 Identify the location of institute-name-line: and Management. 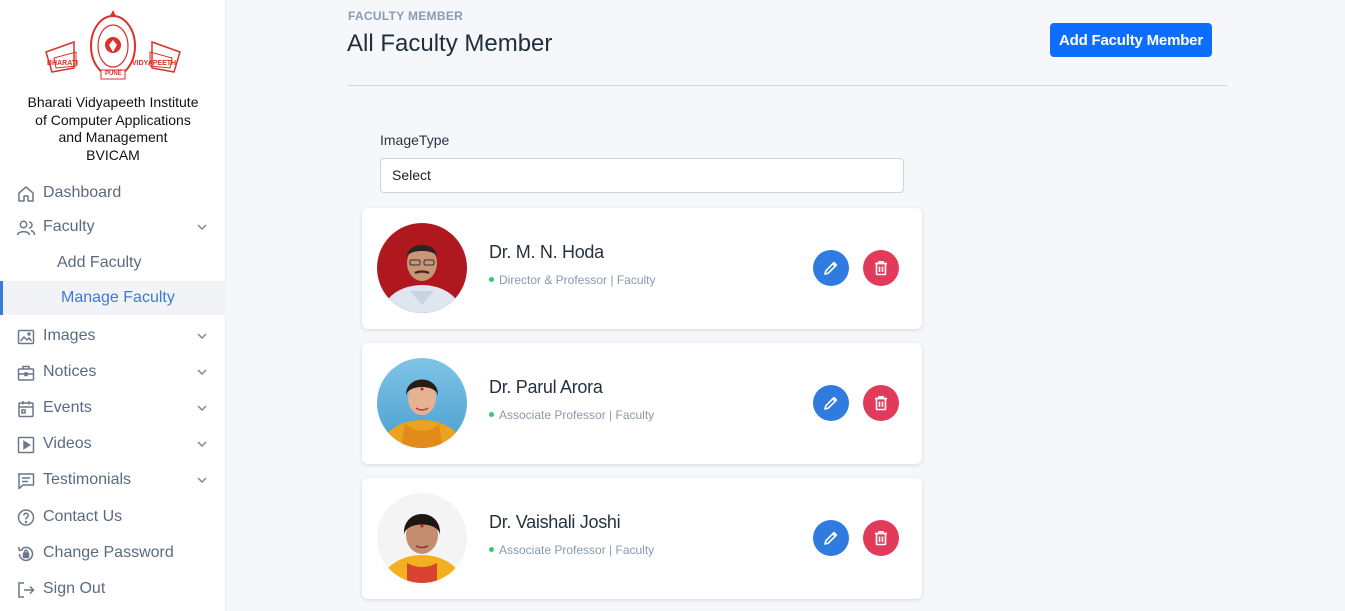
(113, 137).